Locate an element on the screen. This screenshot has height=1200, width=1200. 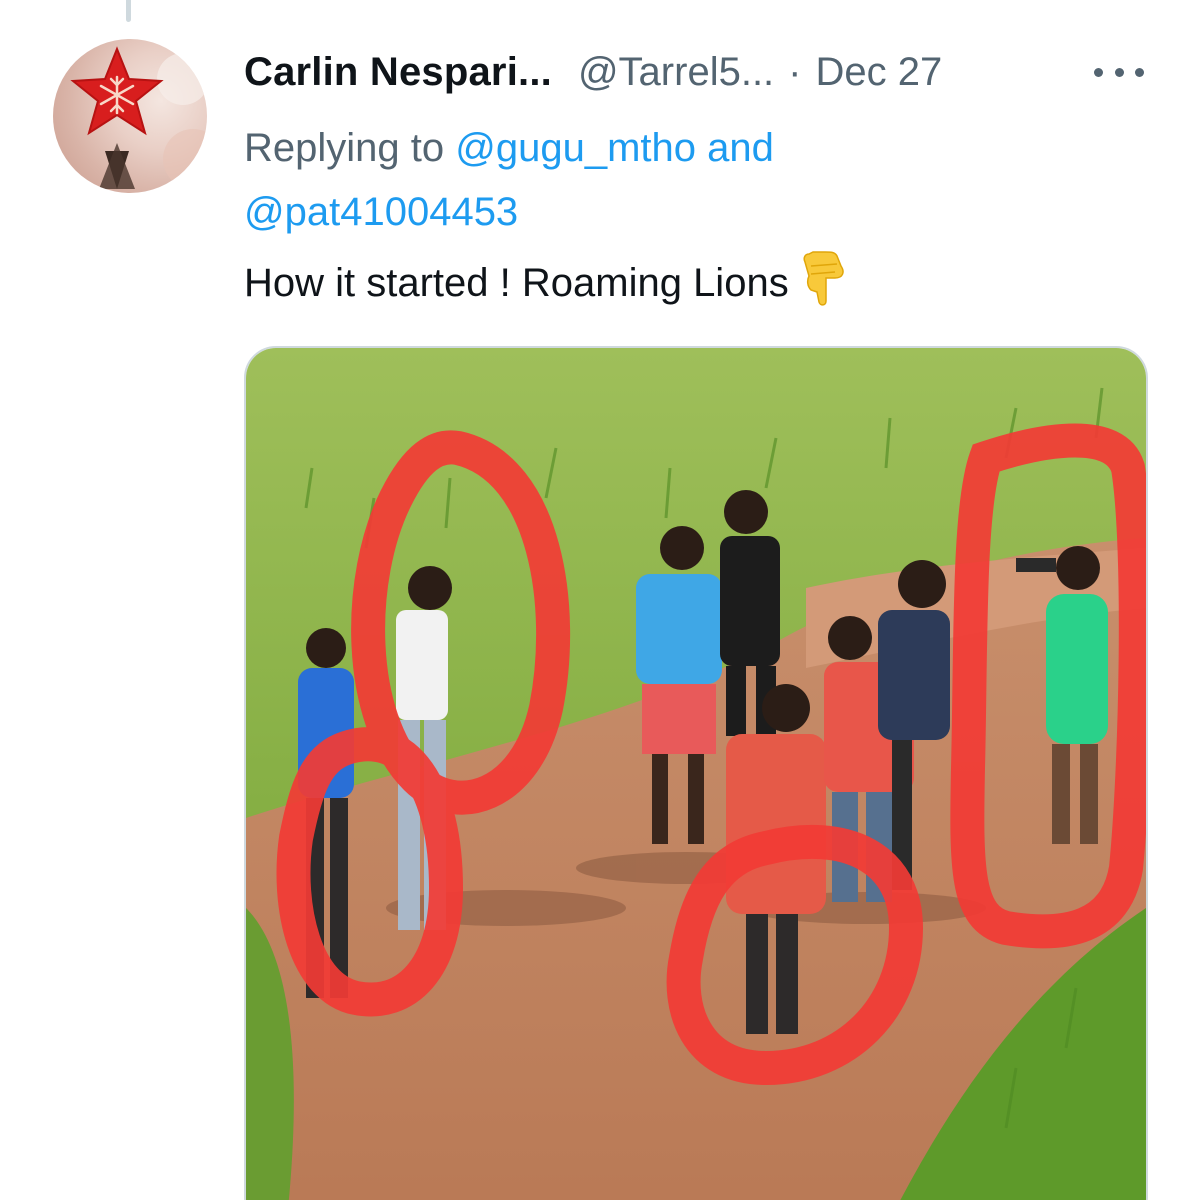
avatar is located at coordinates (130, 116).